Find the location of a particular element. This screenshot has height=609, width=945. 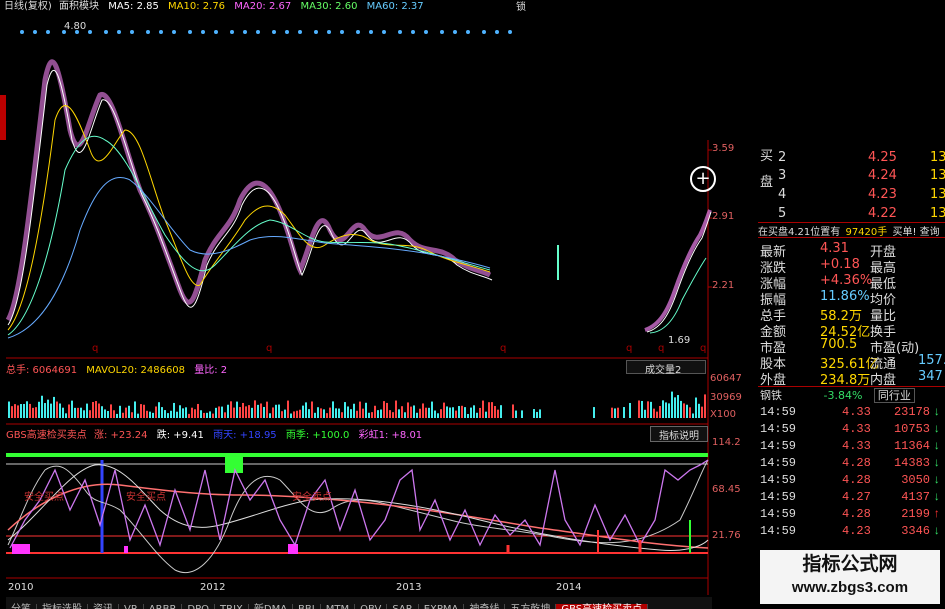

volume-axis-label-1: 60647 is located at coordinates (726, 378).